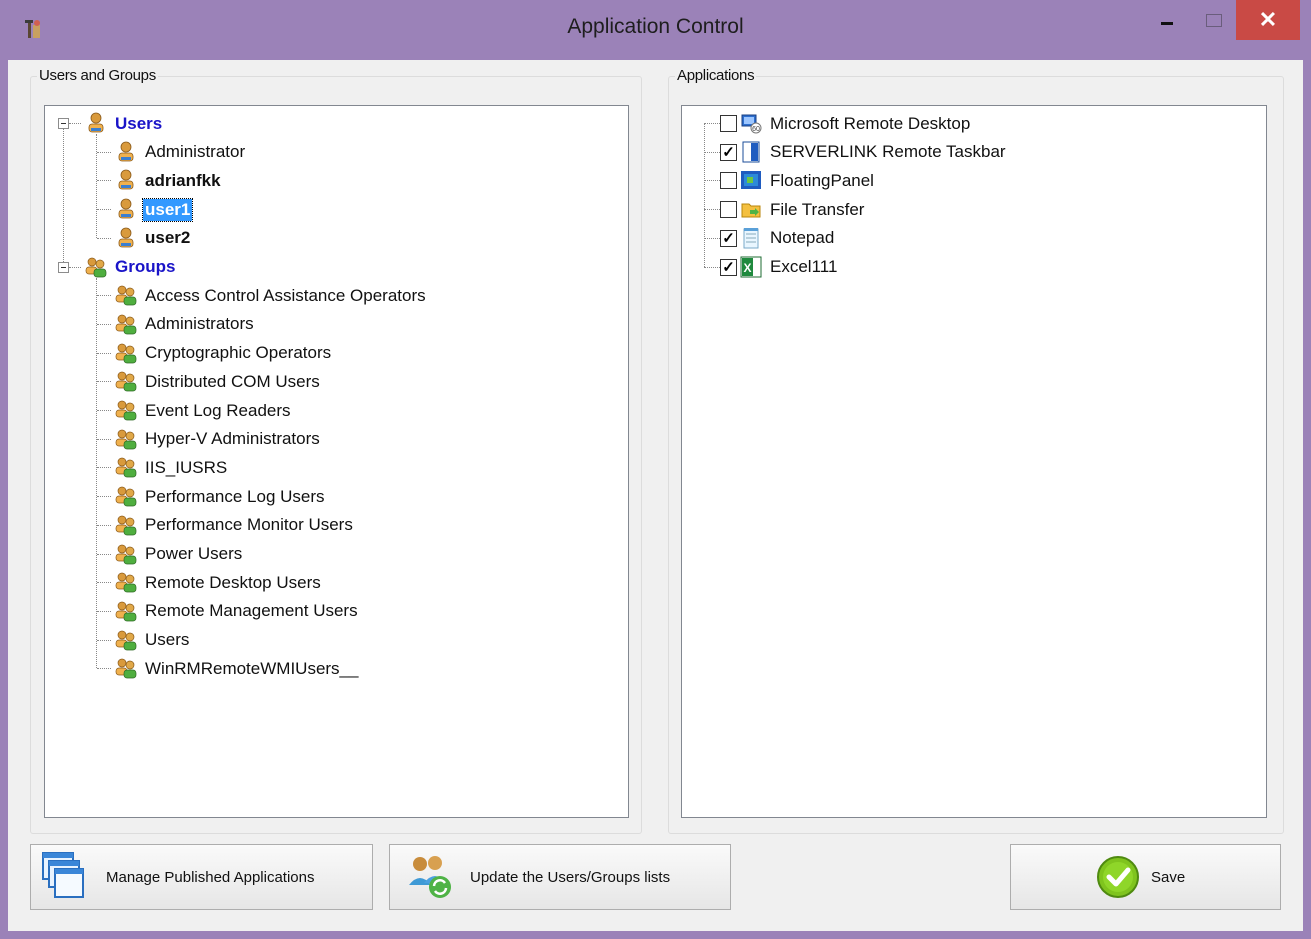  Describe the element at coordinates (1145, 877) in the screenshot. I see `save-button: Save` at that location.